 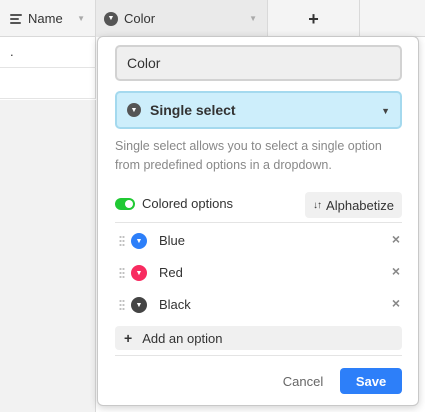 What do you see at coordinates (140, 18) in the screenshot?
I see `column-header-label: Color` at bounding box center [140, 18].